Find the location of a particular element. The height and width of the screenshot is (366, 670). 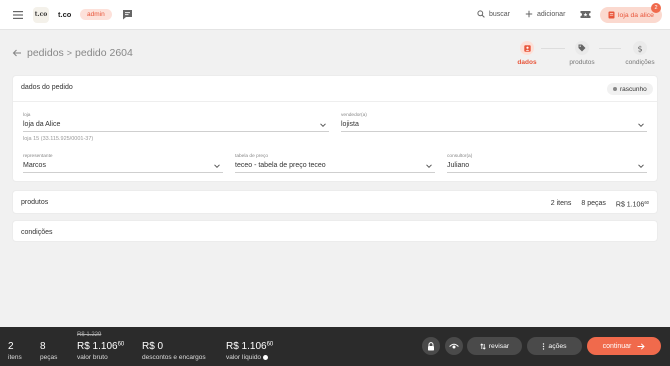

breadcrumb: pedidos > pedido 2604 is located at coordinates (80, 53).